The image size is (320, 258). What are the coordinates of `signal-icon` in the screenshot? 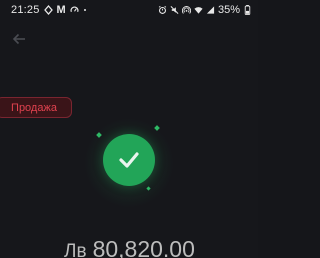 It's located at (210, 10).